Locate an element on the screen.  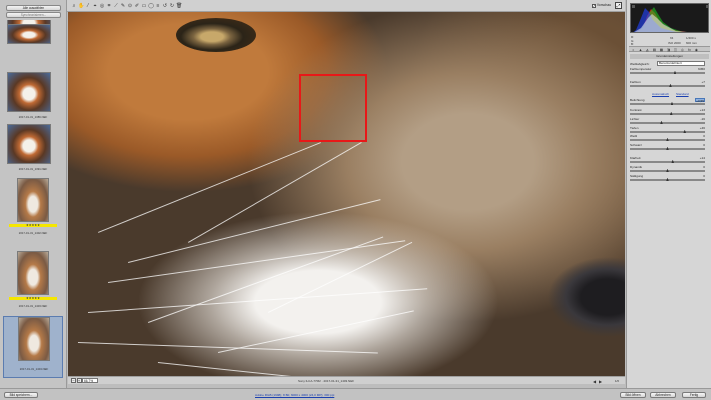
white-balance-row: Weißabgleich: Benutzerdefiniert is located at coordinates (669, 63).